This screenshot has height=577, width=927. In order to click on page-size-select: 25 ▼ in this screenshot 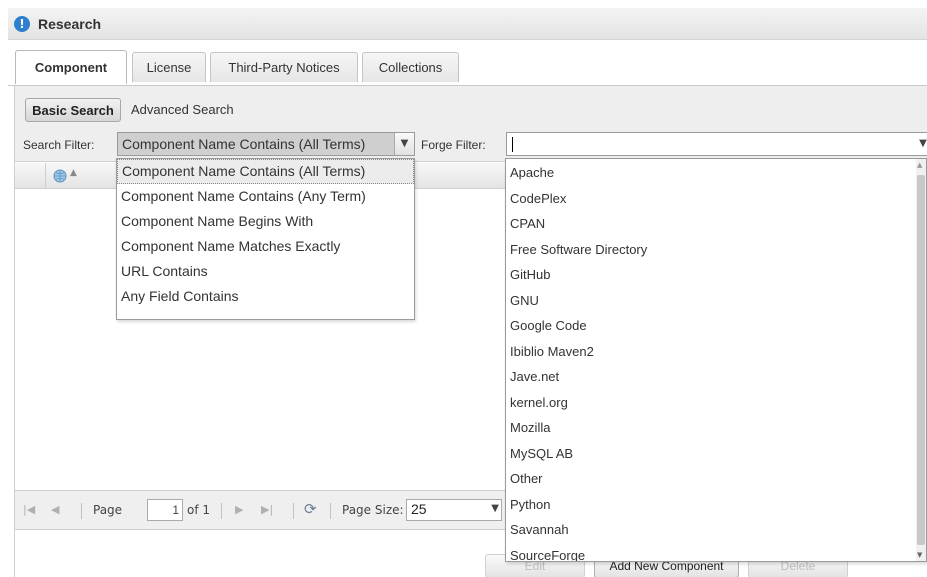, I will do `click(454, 510)`.